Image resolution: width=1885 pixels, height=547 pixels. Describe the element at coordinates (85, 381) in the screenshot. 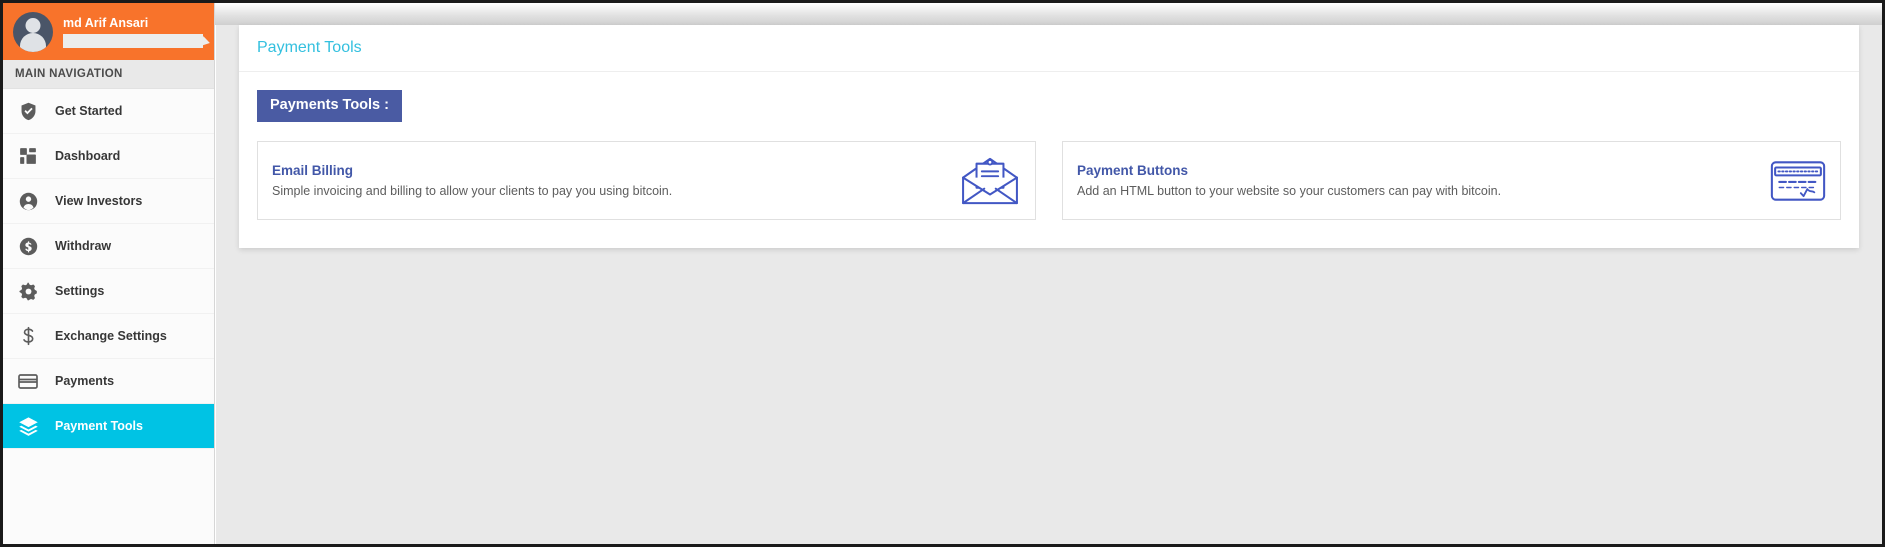

I see `sidebar-item-label: Payments` at that location.